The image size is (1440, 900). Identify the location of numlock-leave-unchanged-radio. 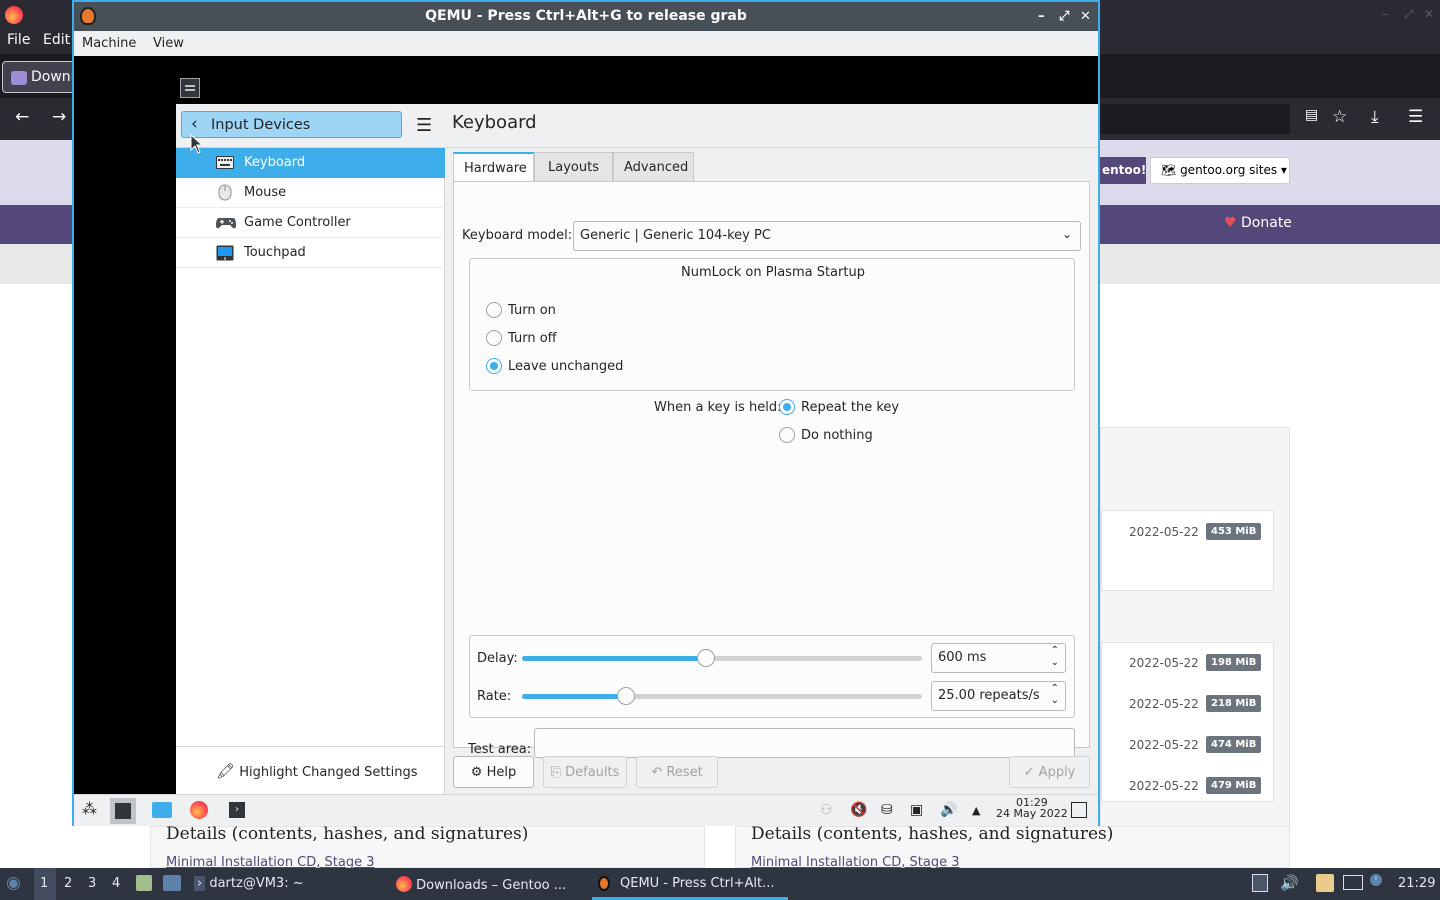
(494, 366).